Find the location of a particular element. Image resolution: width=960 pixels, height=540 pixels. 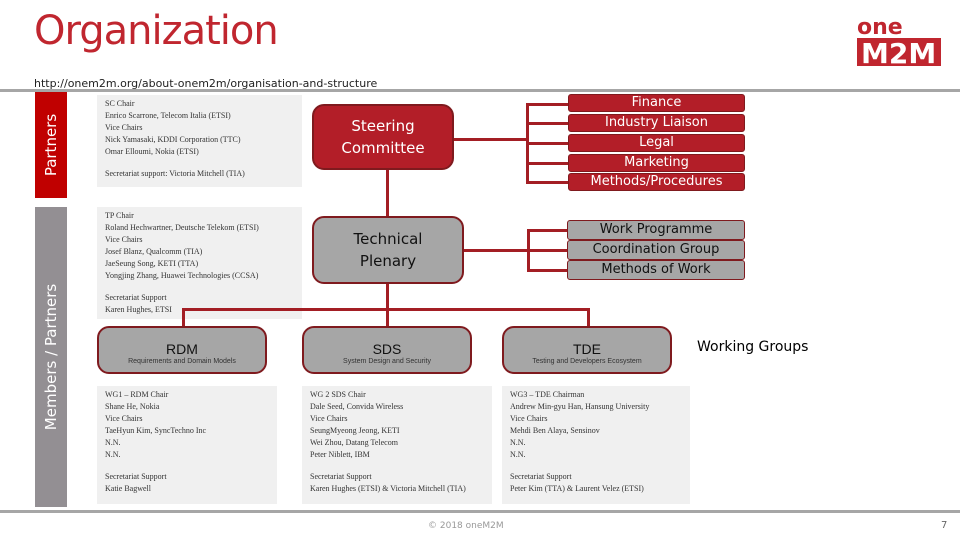

info-line: SC Chair is located at coordinates (120, 103).